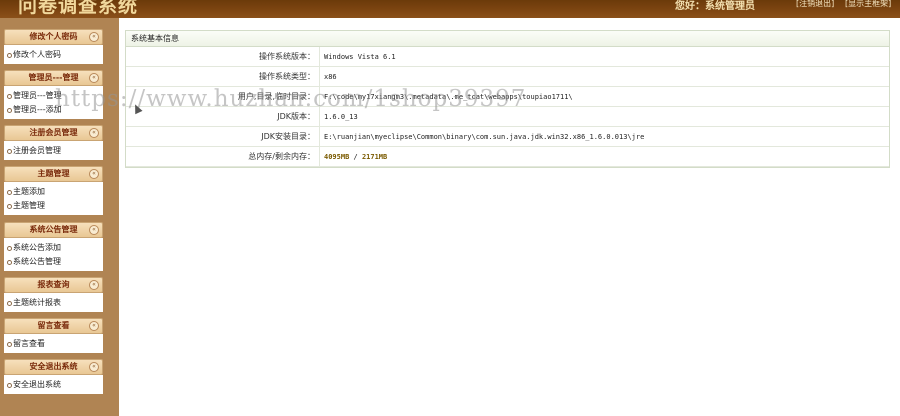 This screenshot has height=416, width=900. Describe the element at coordinates (53, 376) in the screenshot. I see `menu-group-logout: 安全退出系统 « 安全退出系统` at that location.